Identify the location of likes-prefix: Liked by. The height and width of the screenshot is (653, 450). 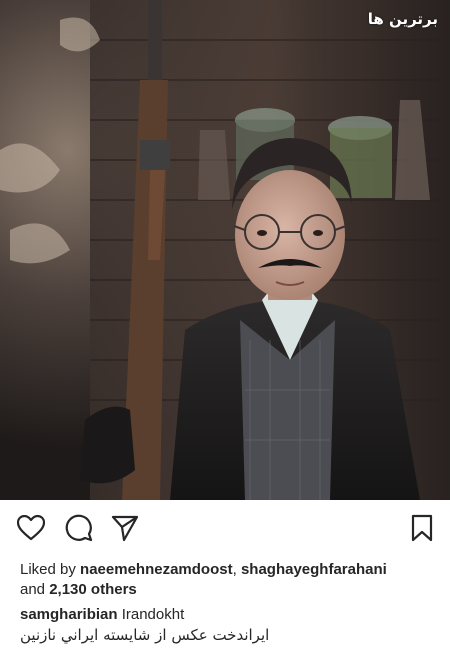
(48, 569).